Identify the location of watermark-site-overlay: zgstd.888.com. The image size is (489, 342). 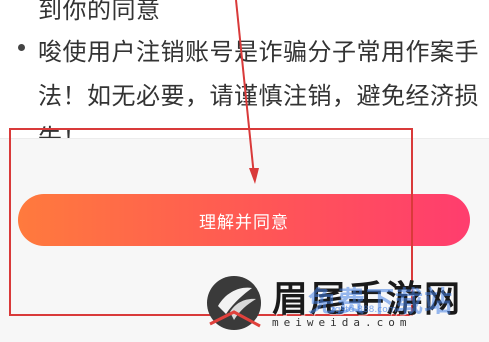
(363, 310).